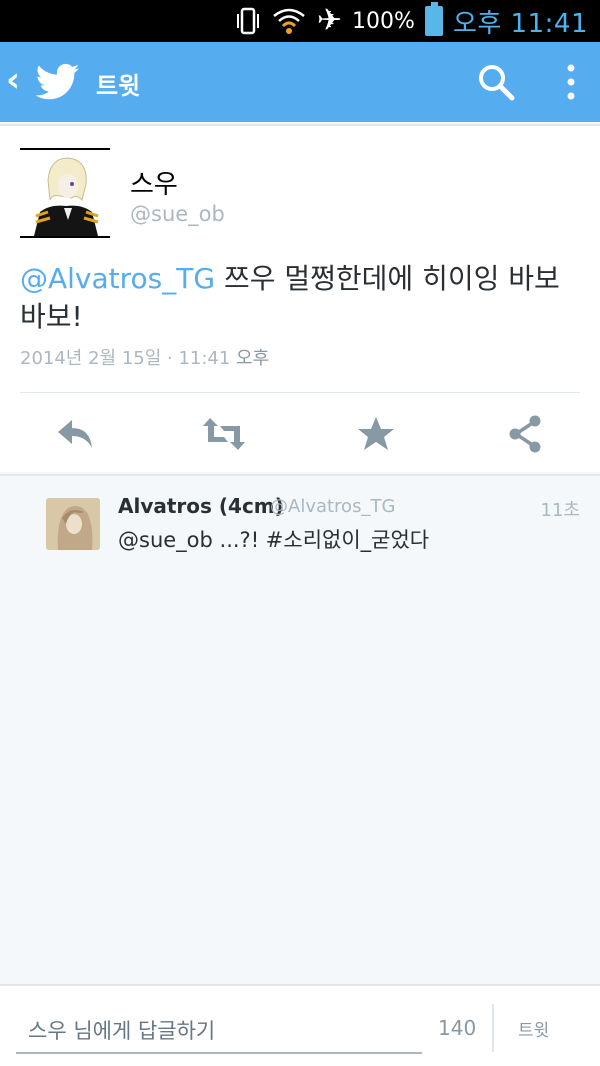 Image resolution: width=600 pixels, height=1066 pixels. Describe the element at coordinates (224, 434) in the screenshot. I see `retweet-icon` at that location.